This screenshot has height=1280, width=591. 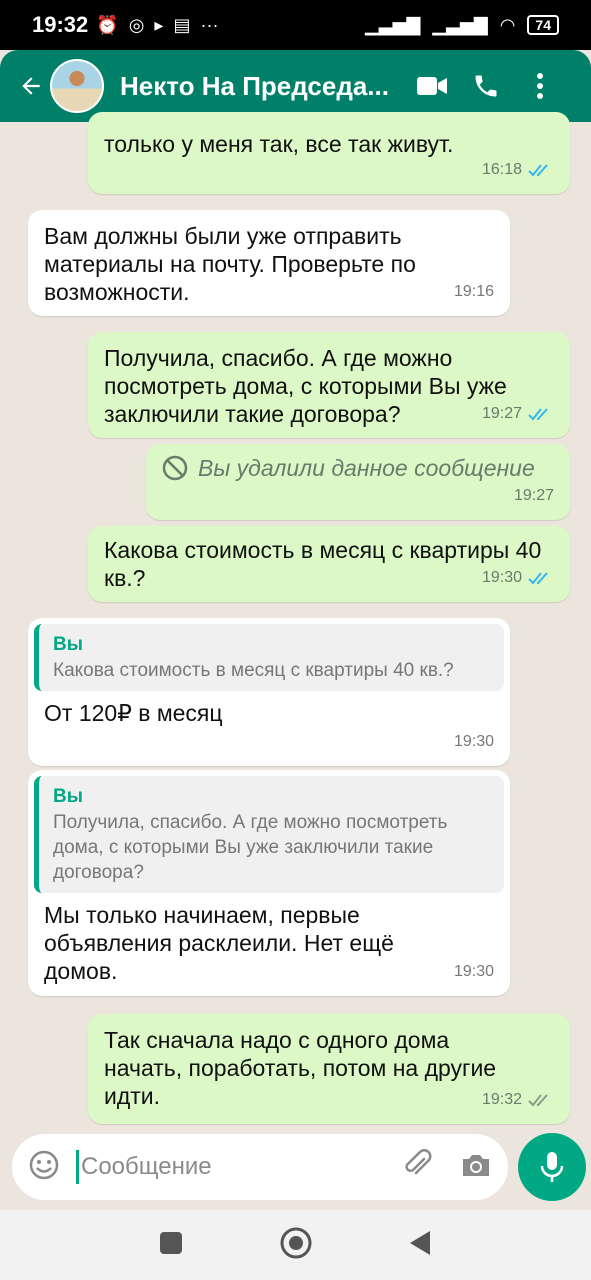 What do you see at coordinates (31, 86) in the screenshot?
I see `back-arrow-icon` at bounding box center [31, 86].